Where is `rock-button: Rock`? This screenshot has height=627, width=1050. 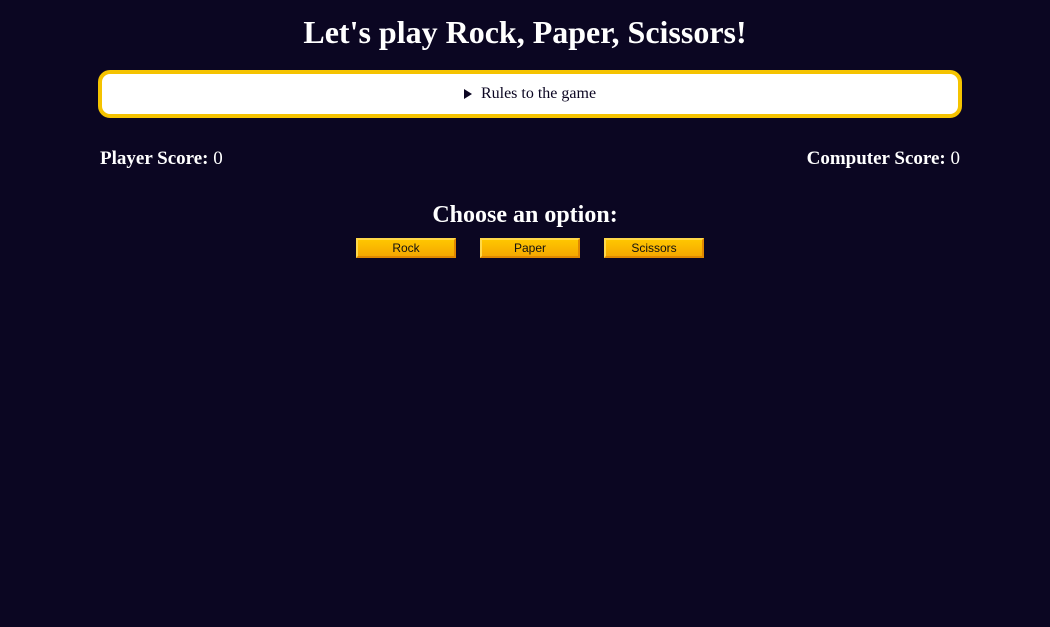 rock-button: Rock is located at coordinates (406, 248).